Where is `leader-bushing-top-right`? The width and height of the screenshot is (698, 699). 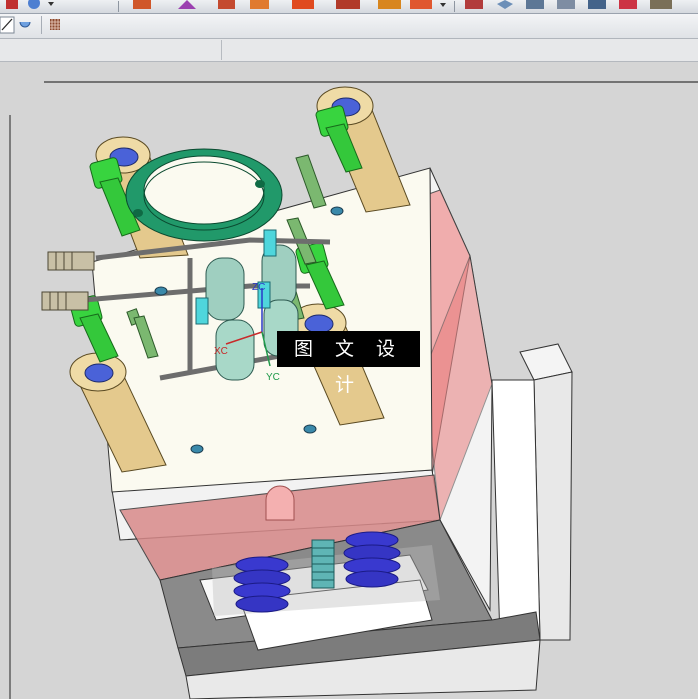
leader-bushing-top-right is located at coordinates (363, 149).